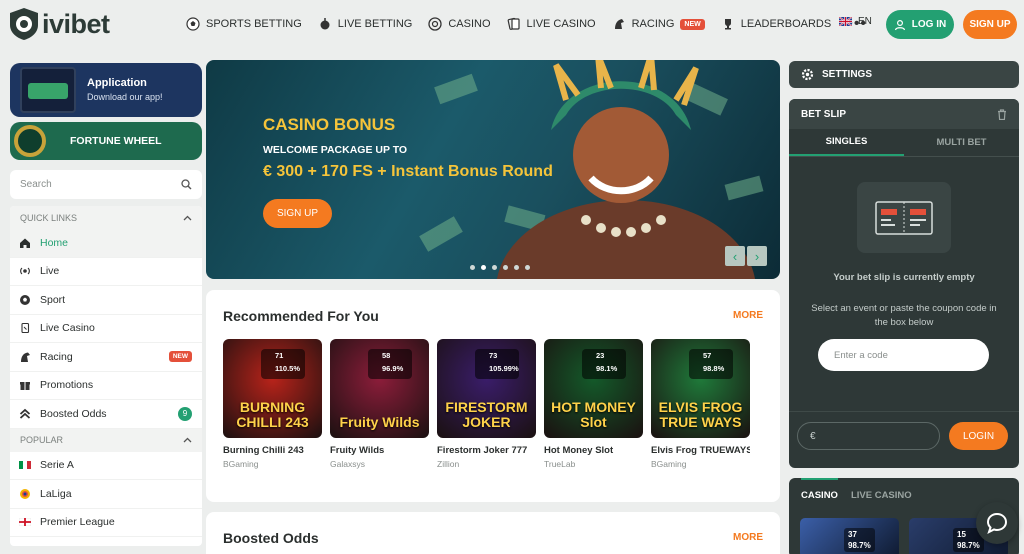  What do you see at coordinates (106, 217) in the screenshot?
I see `quick-links-header: QUICK LINKS` at bounding box center [106, 217].